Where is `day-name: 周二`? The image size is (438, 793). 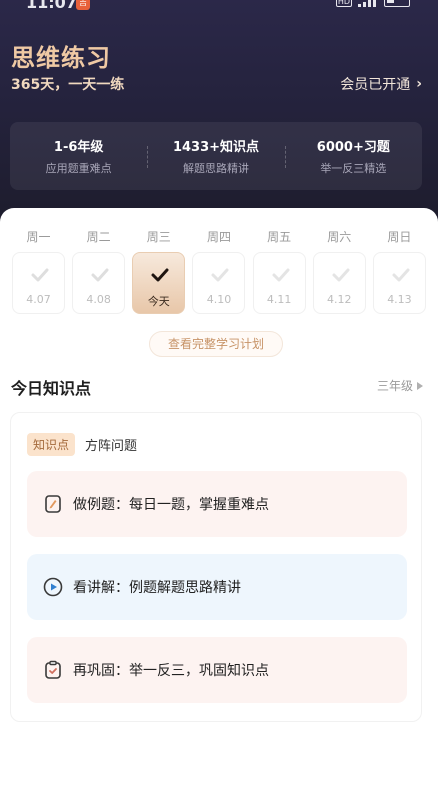 day-name: 周二 is located at coordinates (98, 237).